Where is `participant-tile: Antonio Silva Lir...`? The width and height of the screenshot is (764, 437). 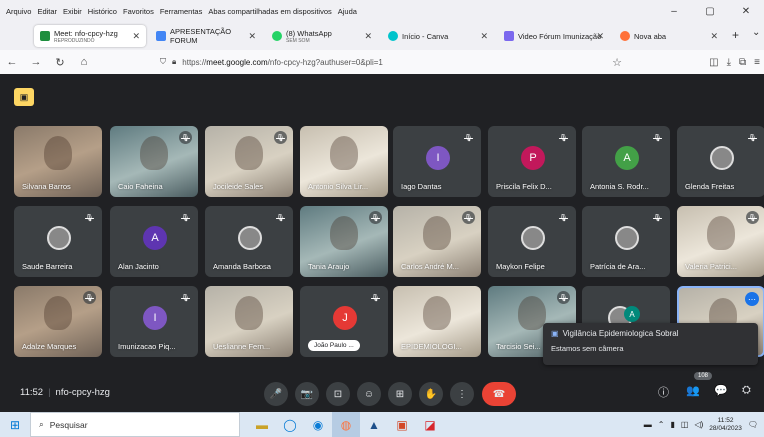 participant-tile: Antonio Silva Lir... is located at coordinates (344, 161).